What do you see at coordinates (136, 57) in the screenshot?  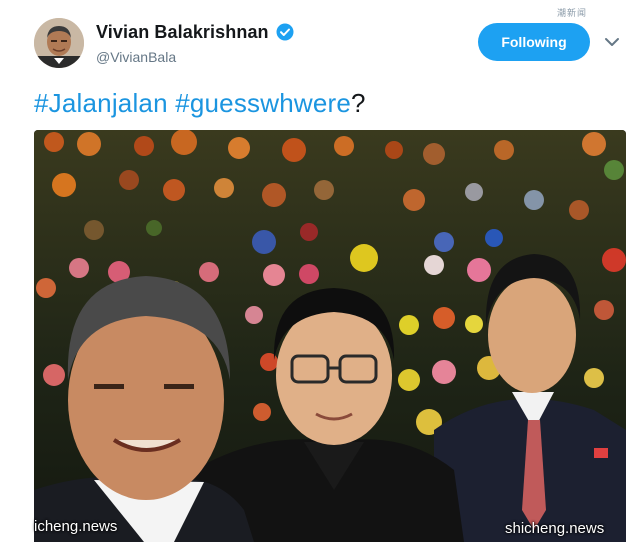 I see `author-handle: @VivianBala` at bounding box center [136, 57].